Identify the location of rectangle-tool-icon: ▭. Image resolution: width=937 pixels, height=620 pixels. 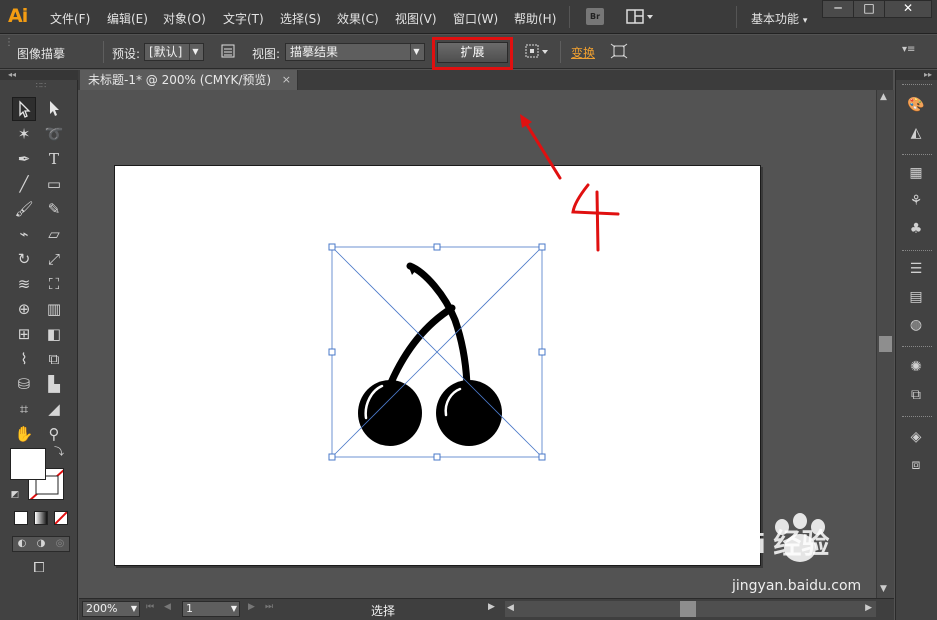
(54, 184).